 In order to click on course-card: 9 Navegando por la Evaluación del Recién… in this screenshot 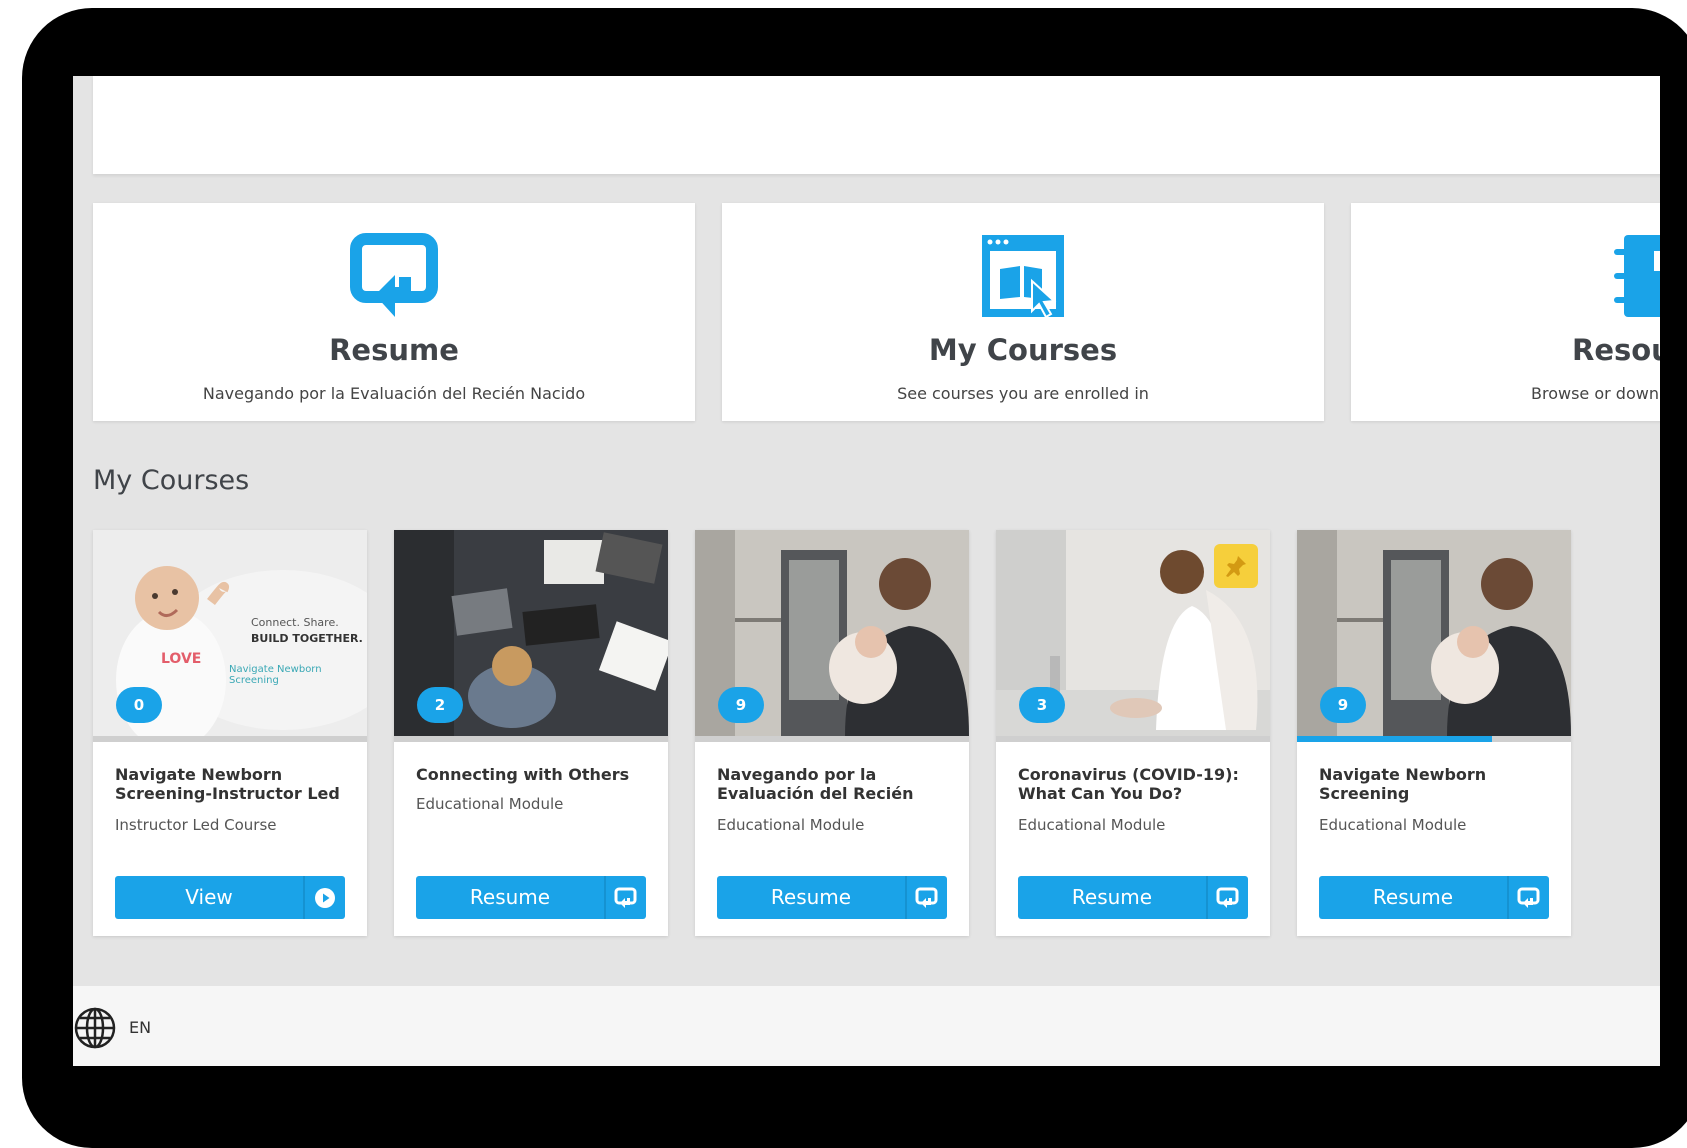, I will do `click(832, 733)`.